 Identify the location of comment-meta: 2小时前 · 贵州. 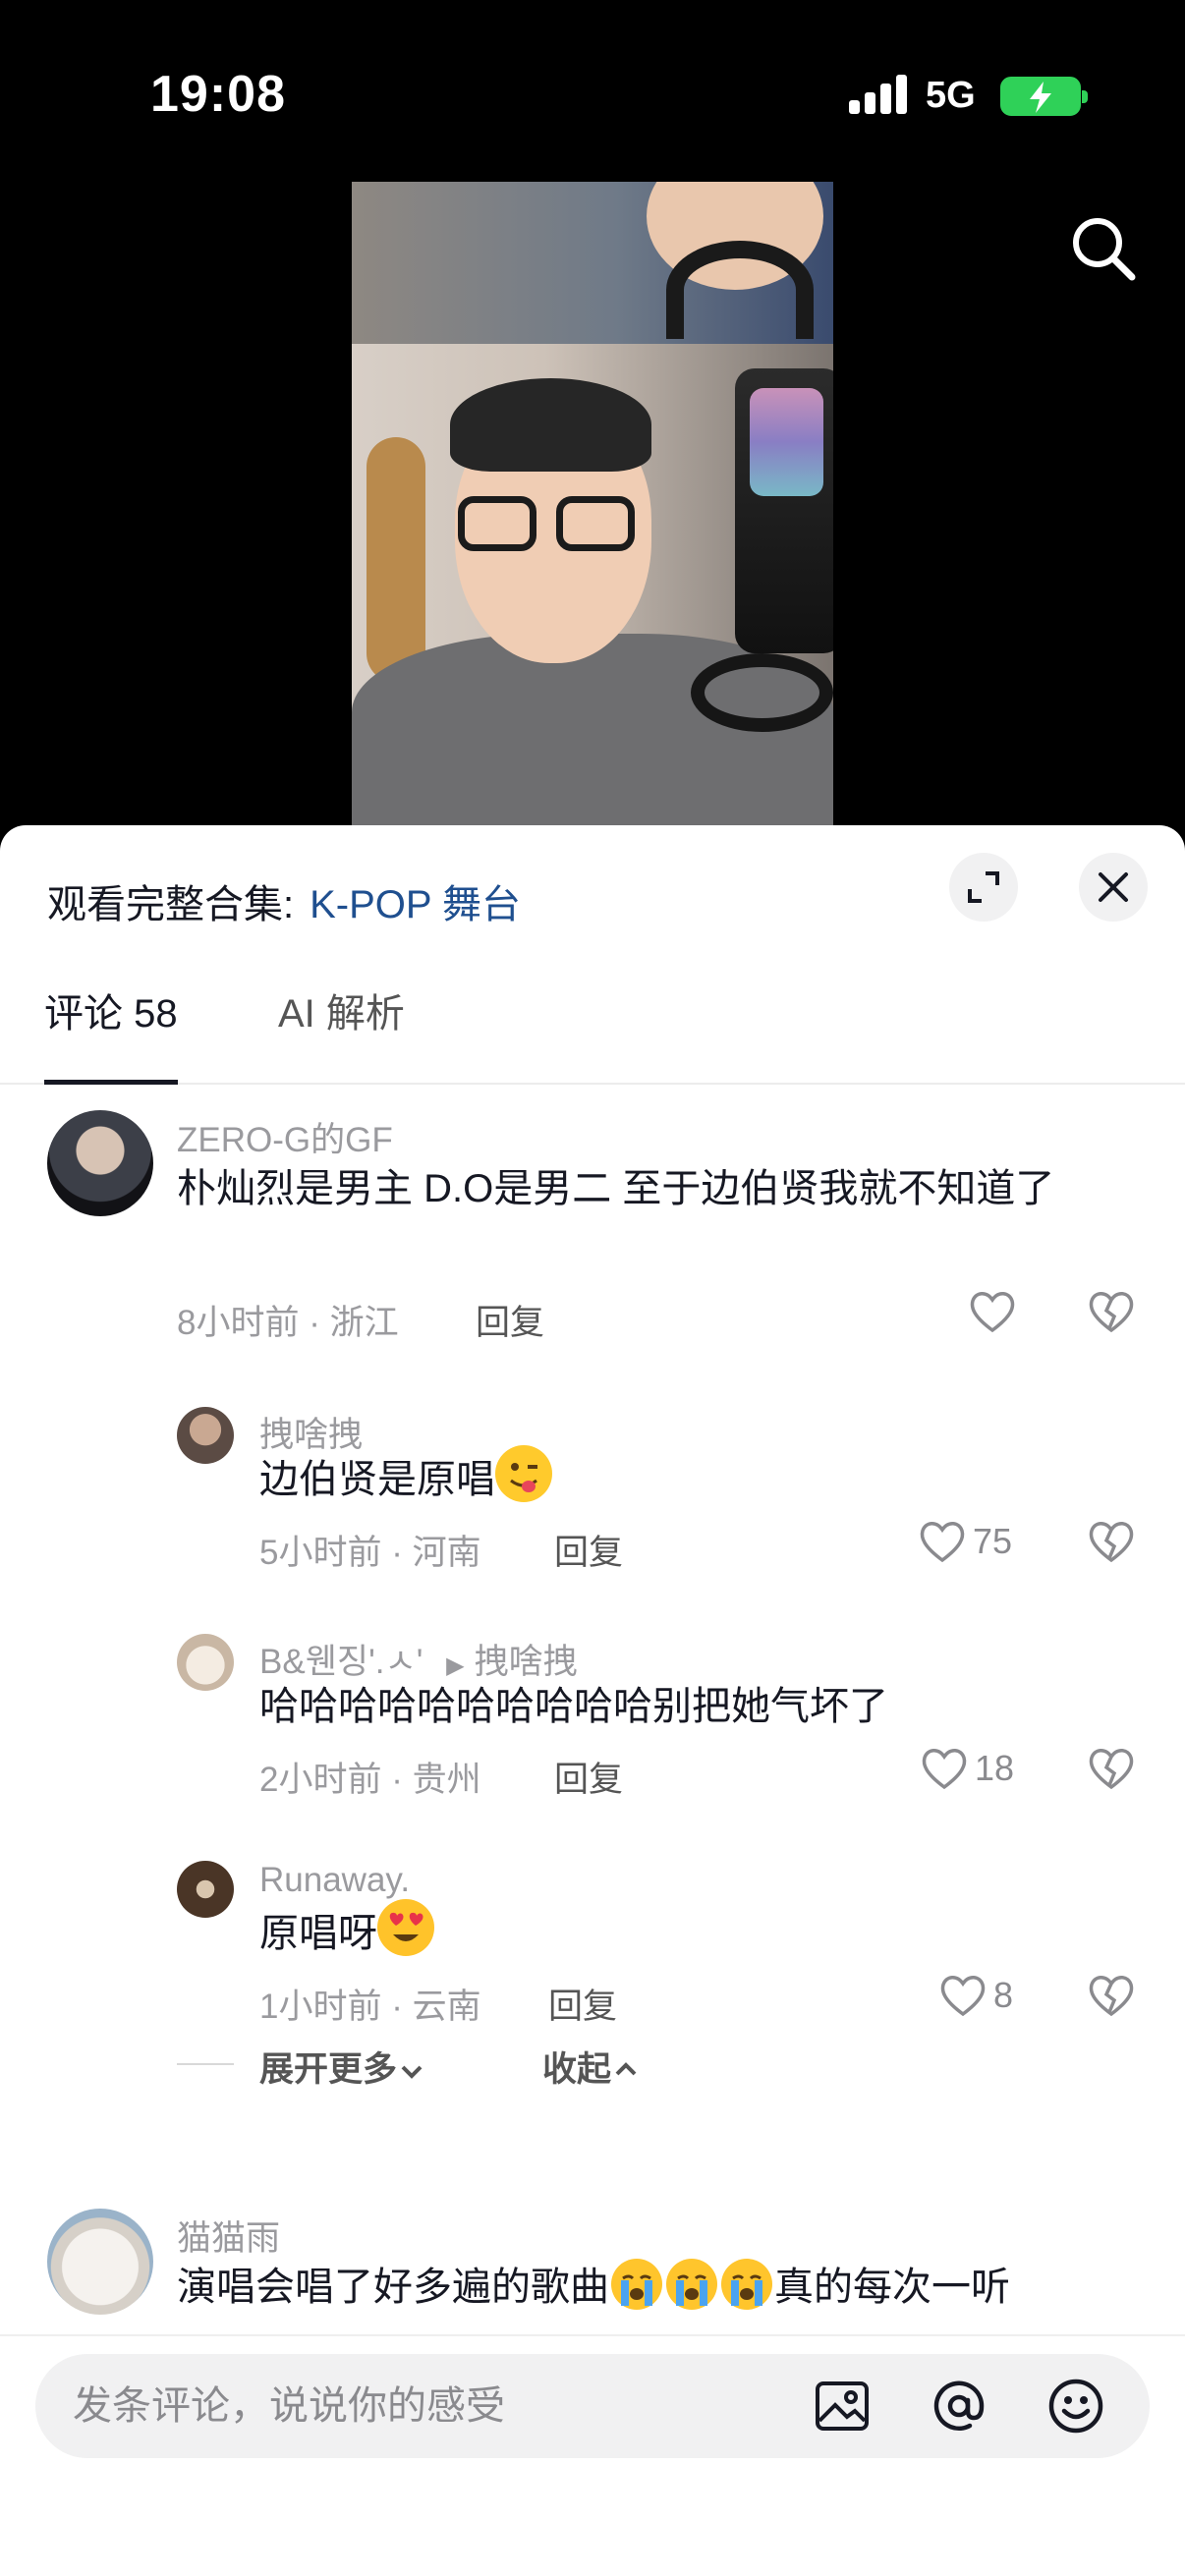
(370, 1780).